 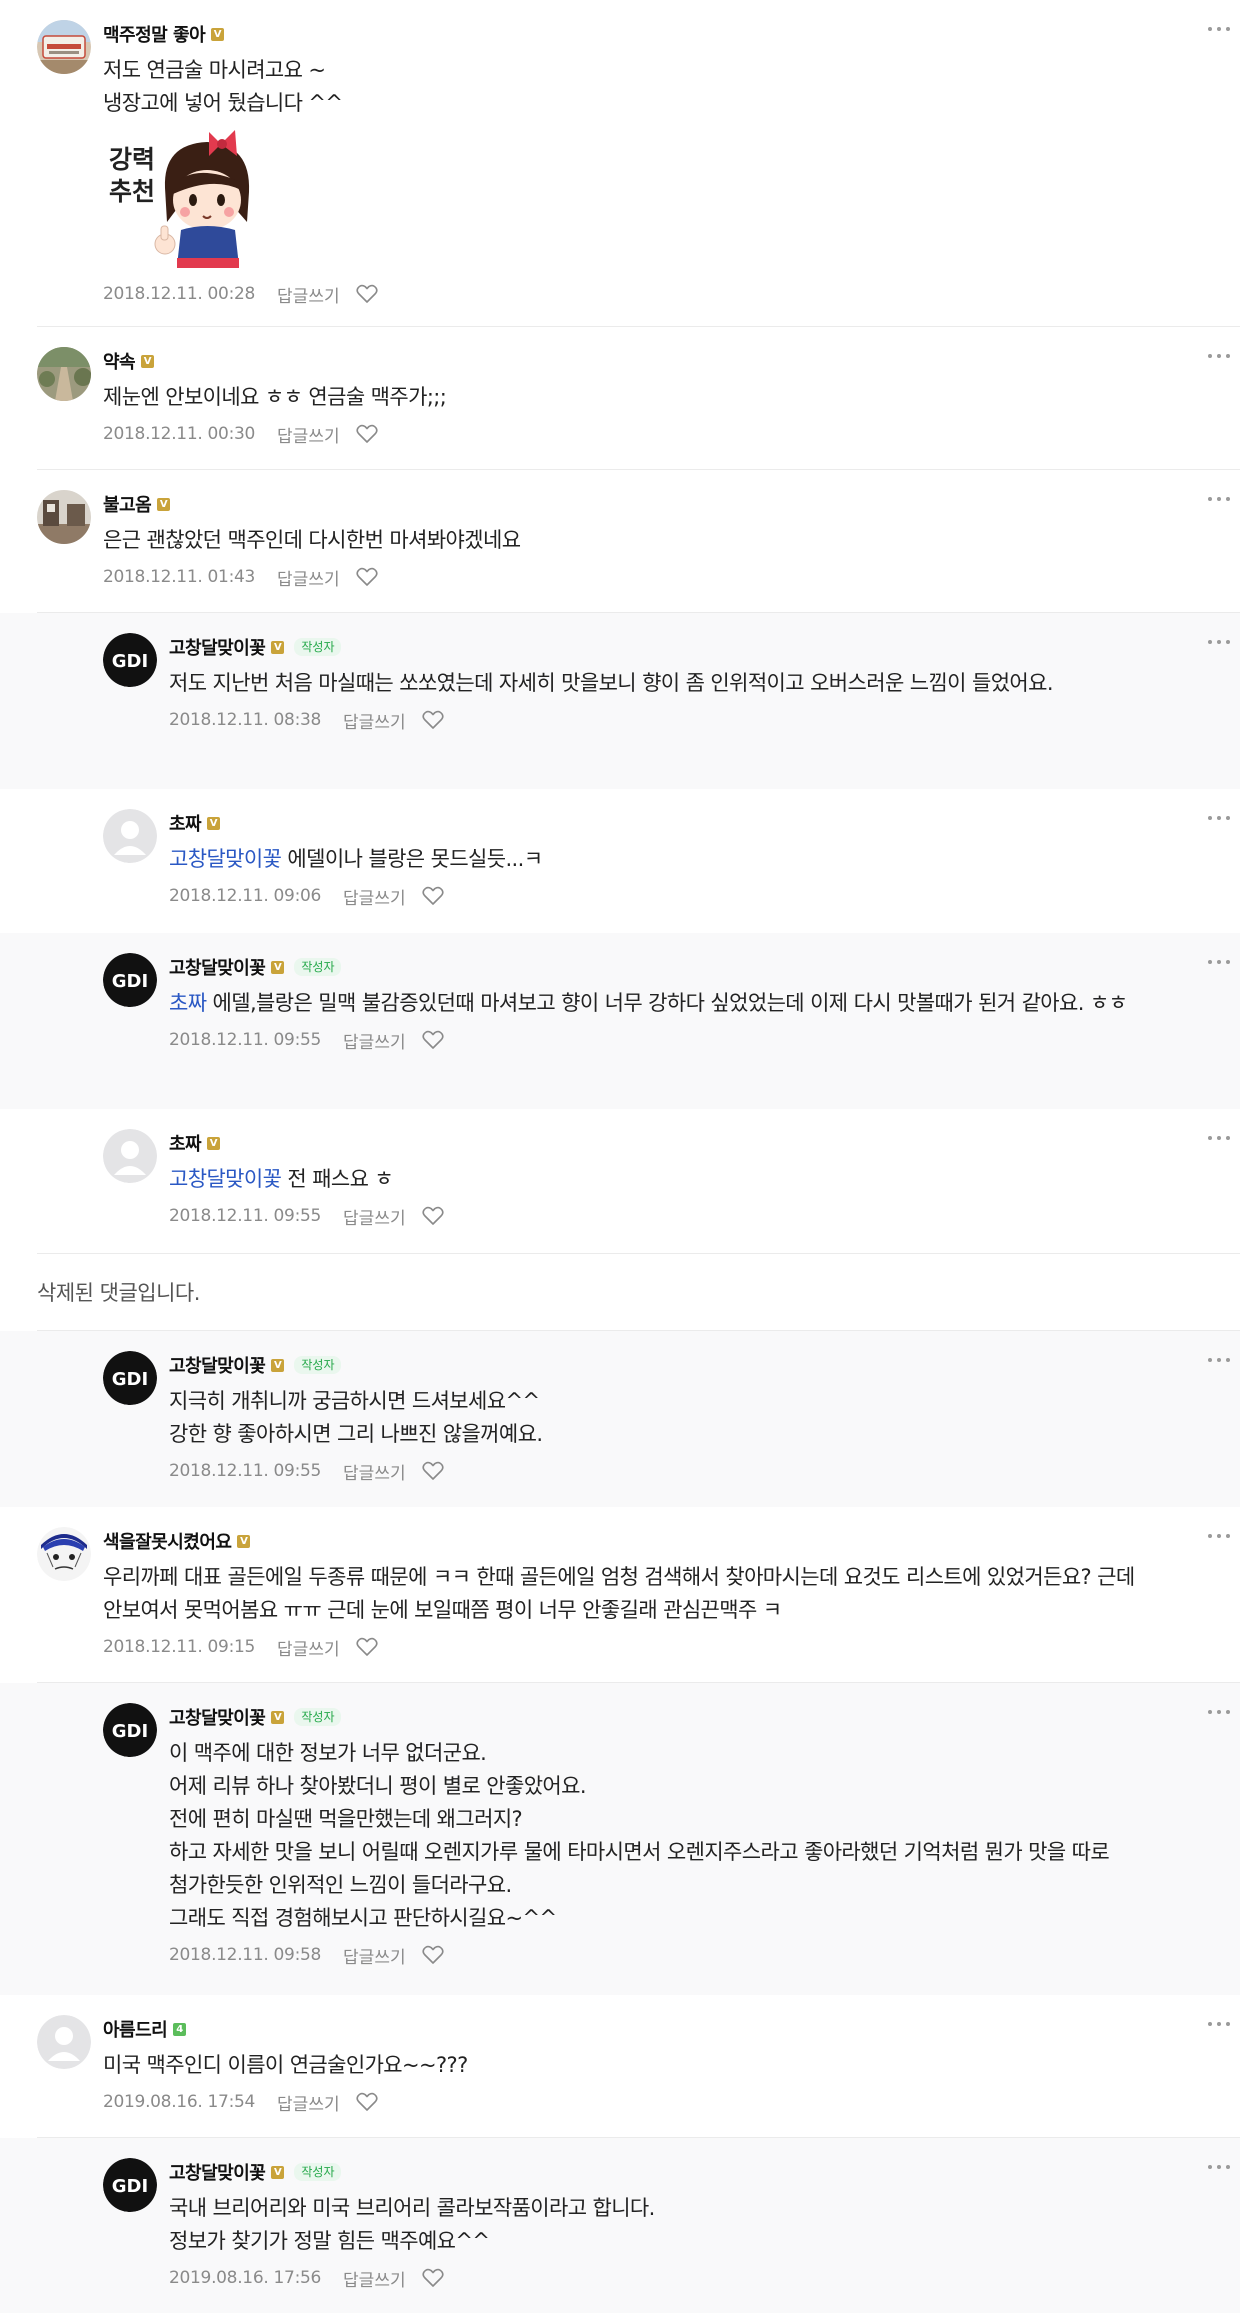 What do you see at coordinates (188, 1003) in the screenshot?
I see `mention-link: 초짜` at bounding box center [188, 1003].